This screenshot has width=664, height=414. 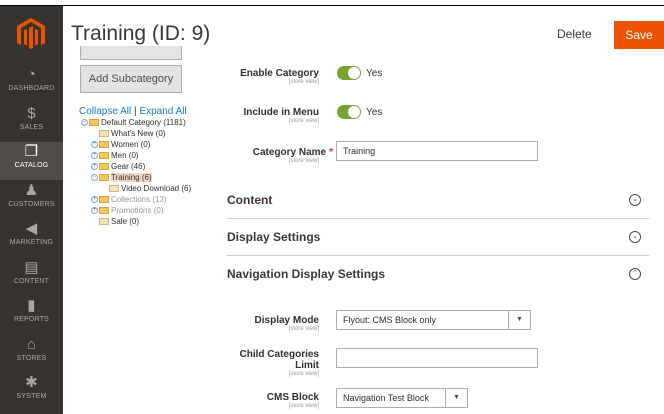 I want to click on include-in-menu-value: Yes, so click(x=374, y=112).